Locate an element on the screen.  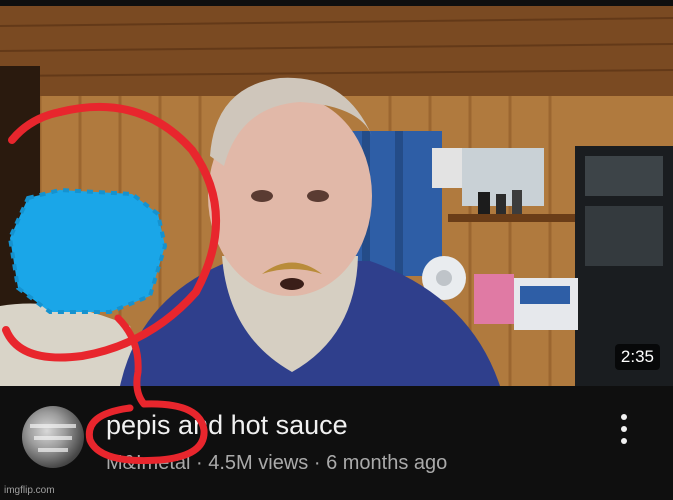
view-count: 4.5M views is located at coordinates (258, 463).